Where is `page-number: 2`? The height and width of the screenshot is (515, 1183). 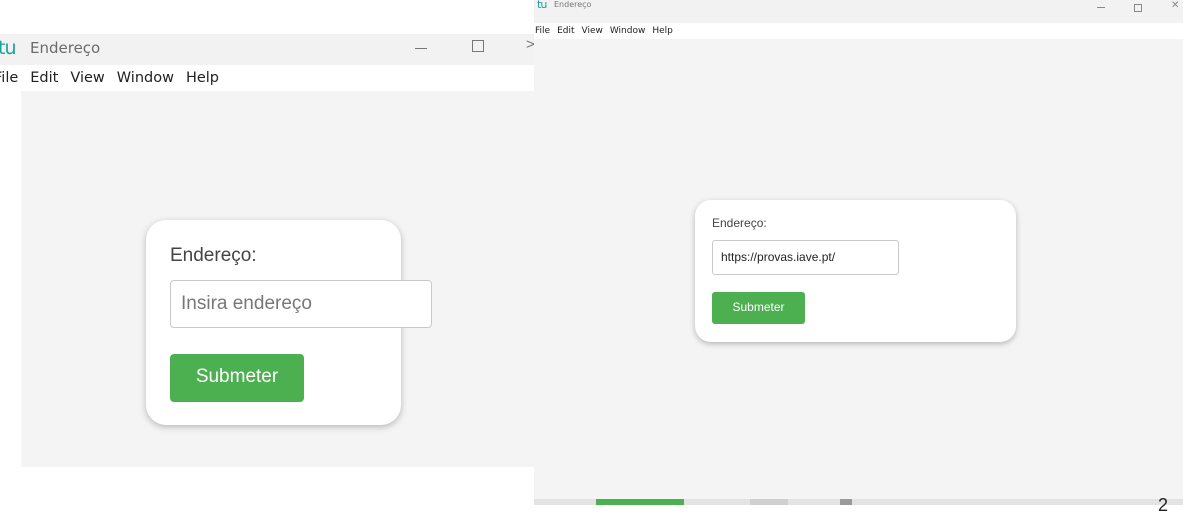 page-number: 2 is located at coordinates (1163, 505).